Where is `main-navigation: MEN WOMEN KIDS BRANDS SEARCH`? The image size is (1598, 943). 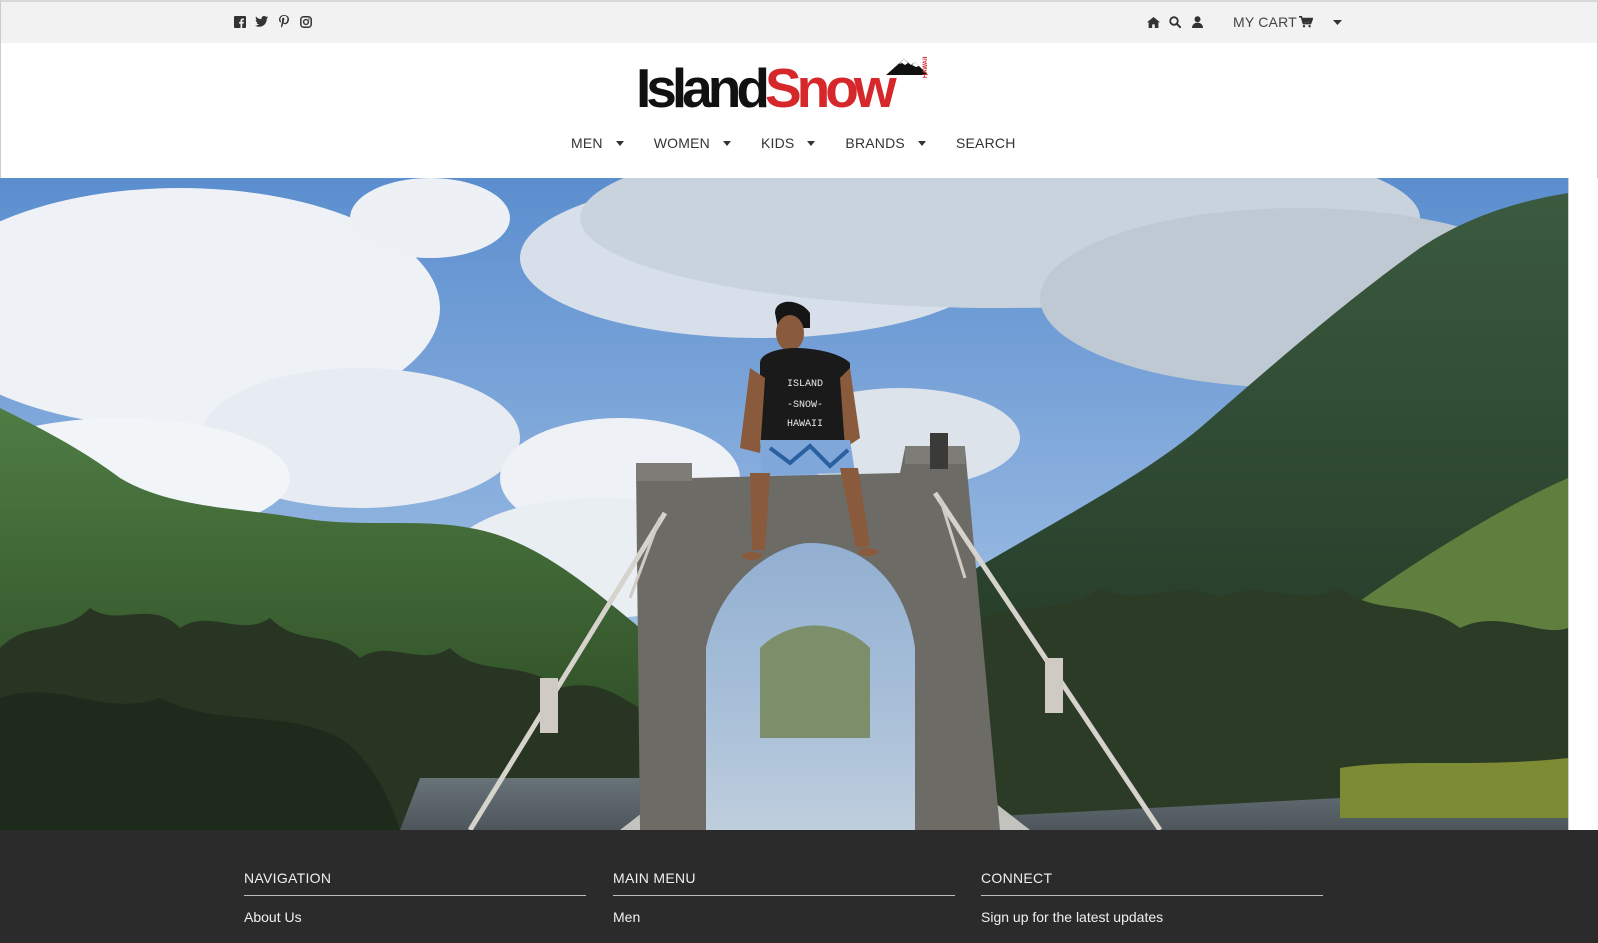
main-navigation: MEN WOMEN KIDS BRANDS SEARCH is located at coordinates (793, 143).